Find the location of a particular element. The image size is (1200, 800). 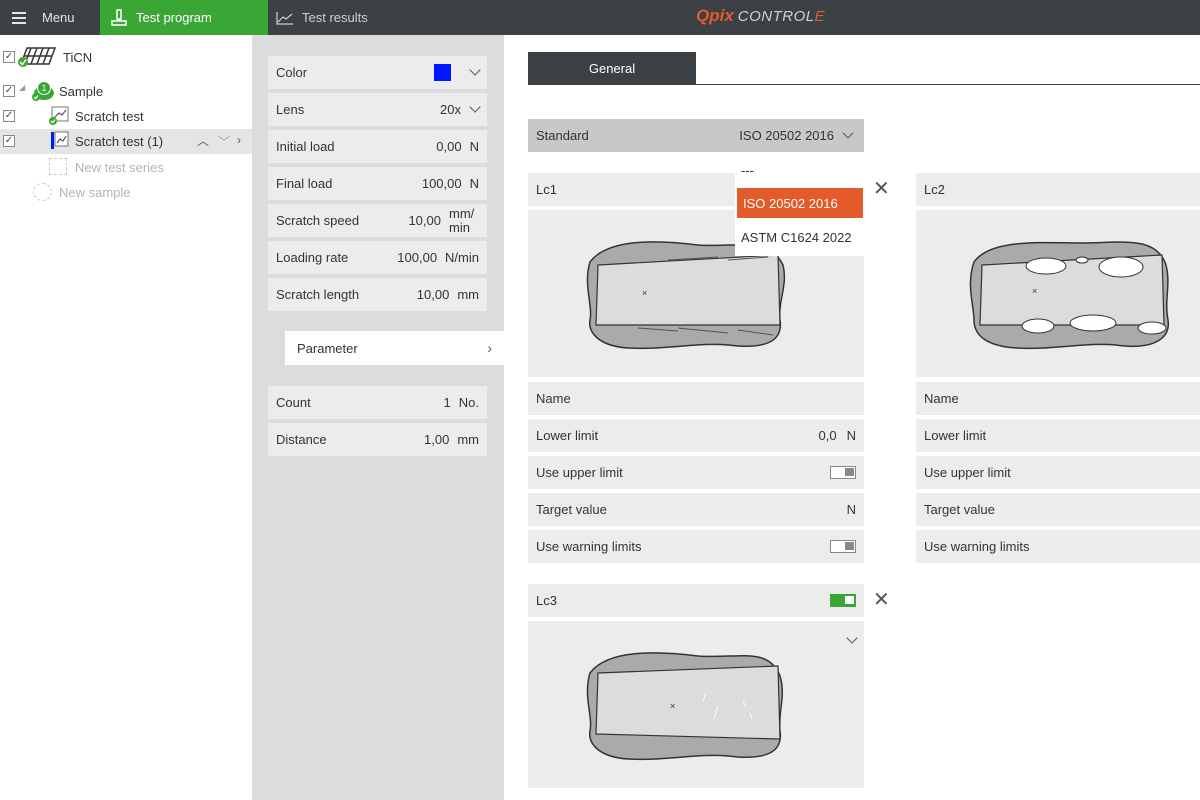

hamburger-icon is located at coordinates (19, 18).